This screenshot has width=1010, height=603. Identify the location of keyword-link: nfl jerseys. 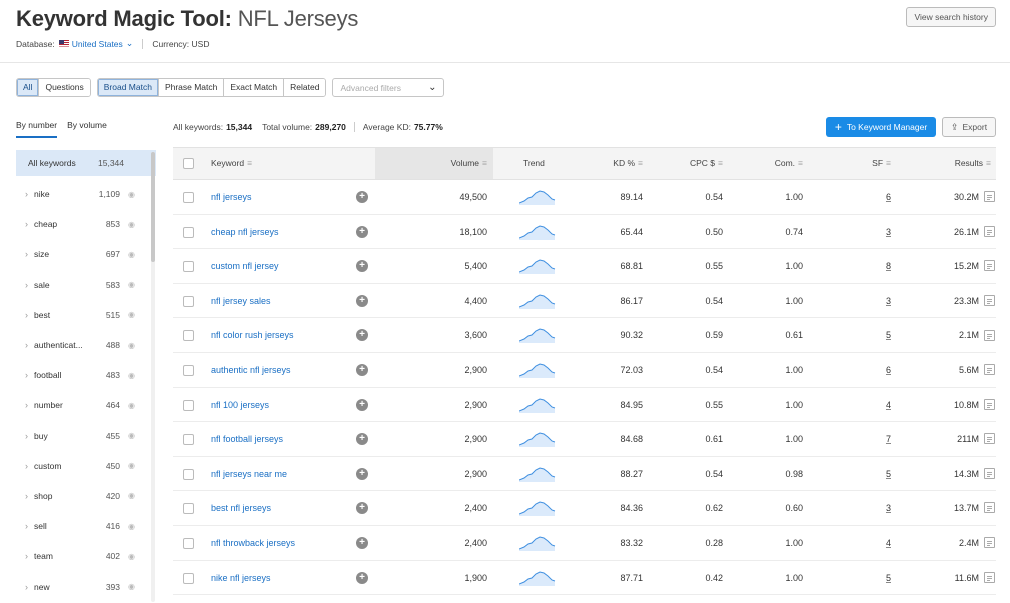
(231, 197).